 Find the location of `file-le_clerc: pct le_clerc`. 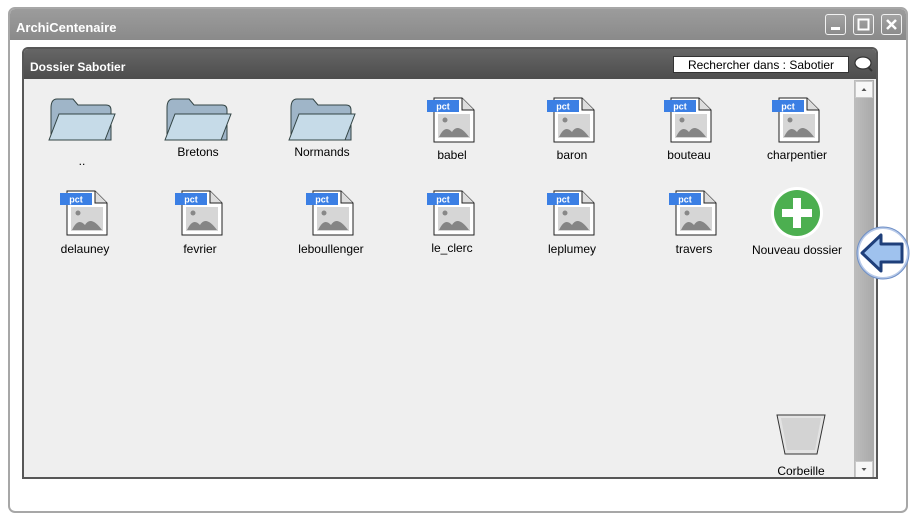

file-le_clerc: pct le_clerc is located at coordinates (452, 222).